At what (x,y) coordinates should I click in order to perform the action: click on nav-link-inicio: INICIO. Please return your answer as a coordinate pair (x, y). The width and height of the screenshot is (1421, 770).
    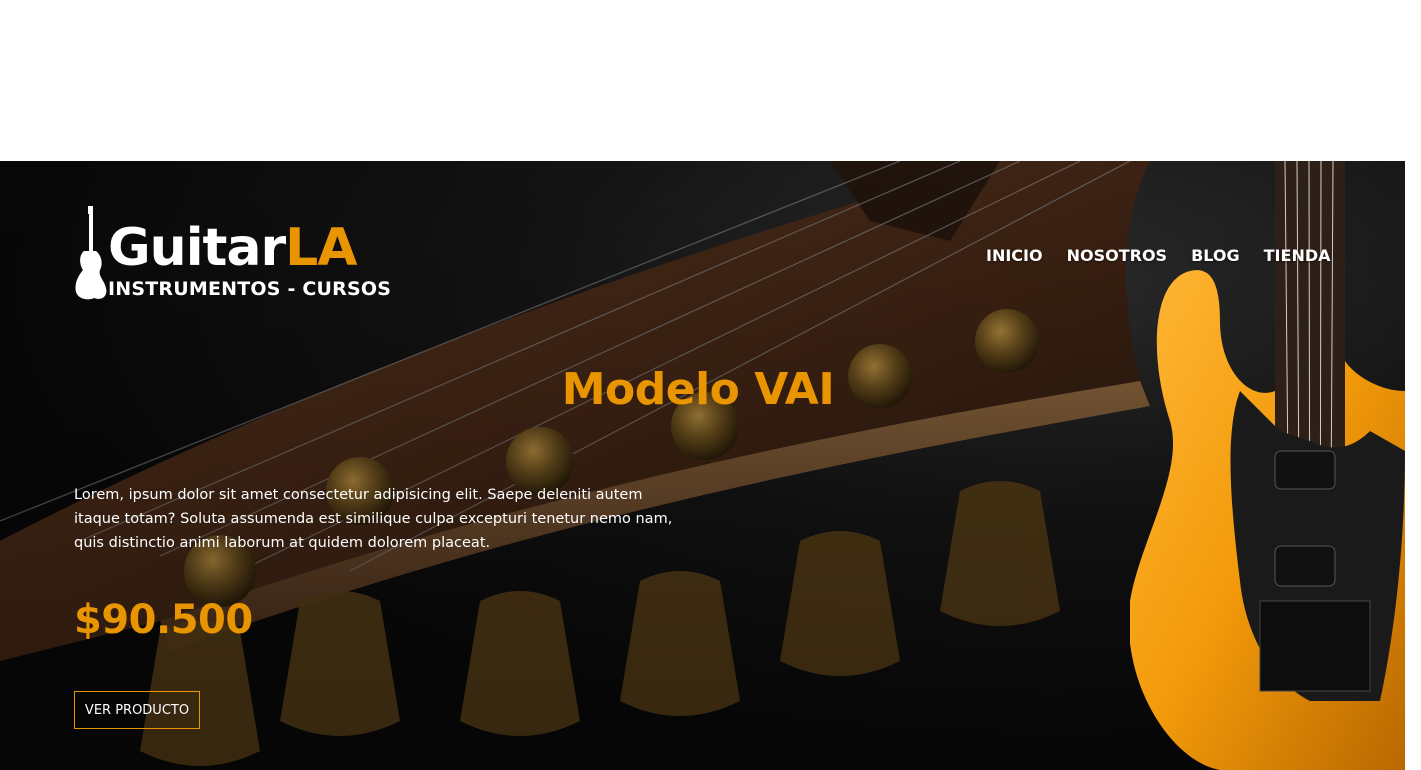
    Looking at the image, I should click on (1014, 255).